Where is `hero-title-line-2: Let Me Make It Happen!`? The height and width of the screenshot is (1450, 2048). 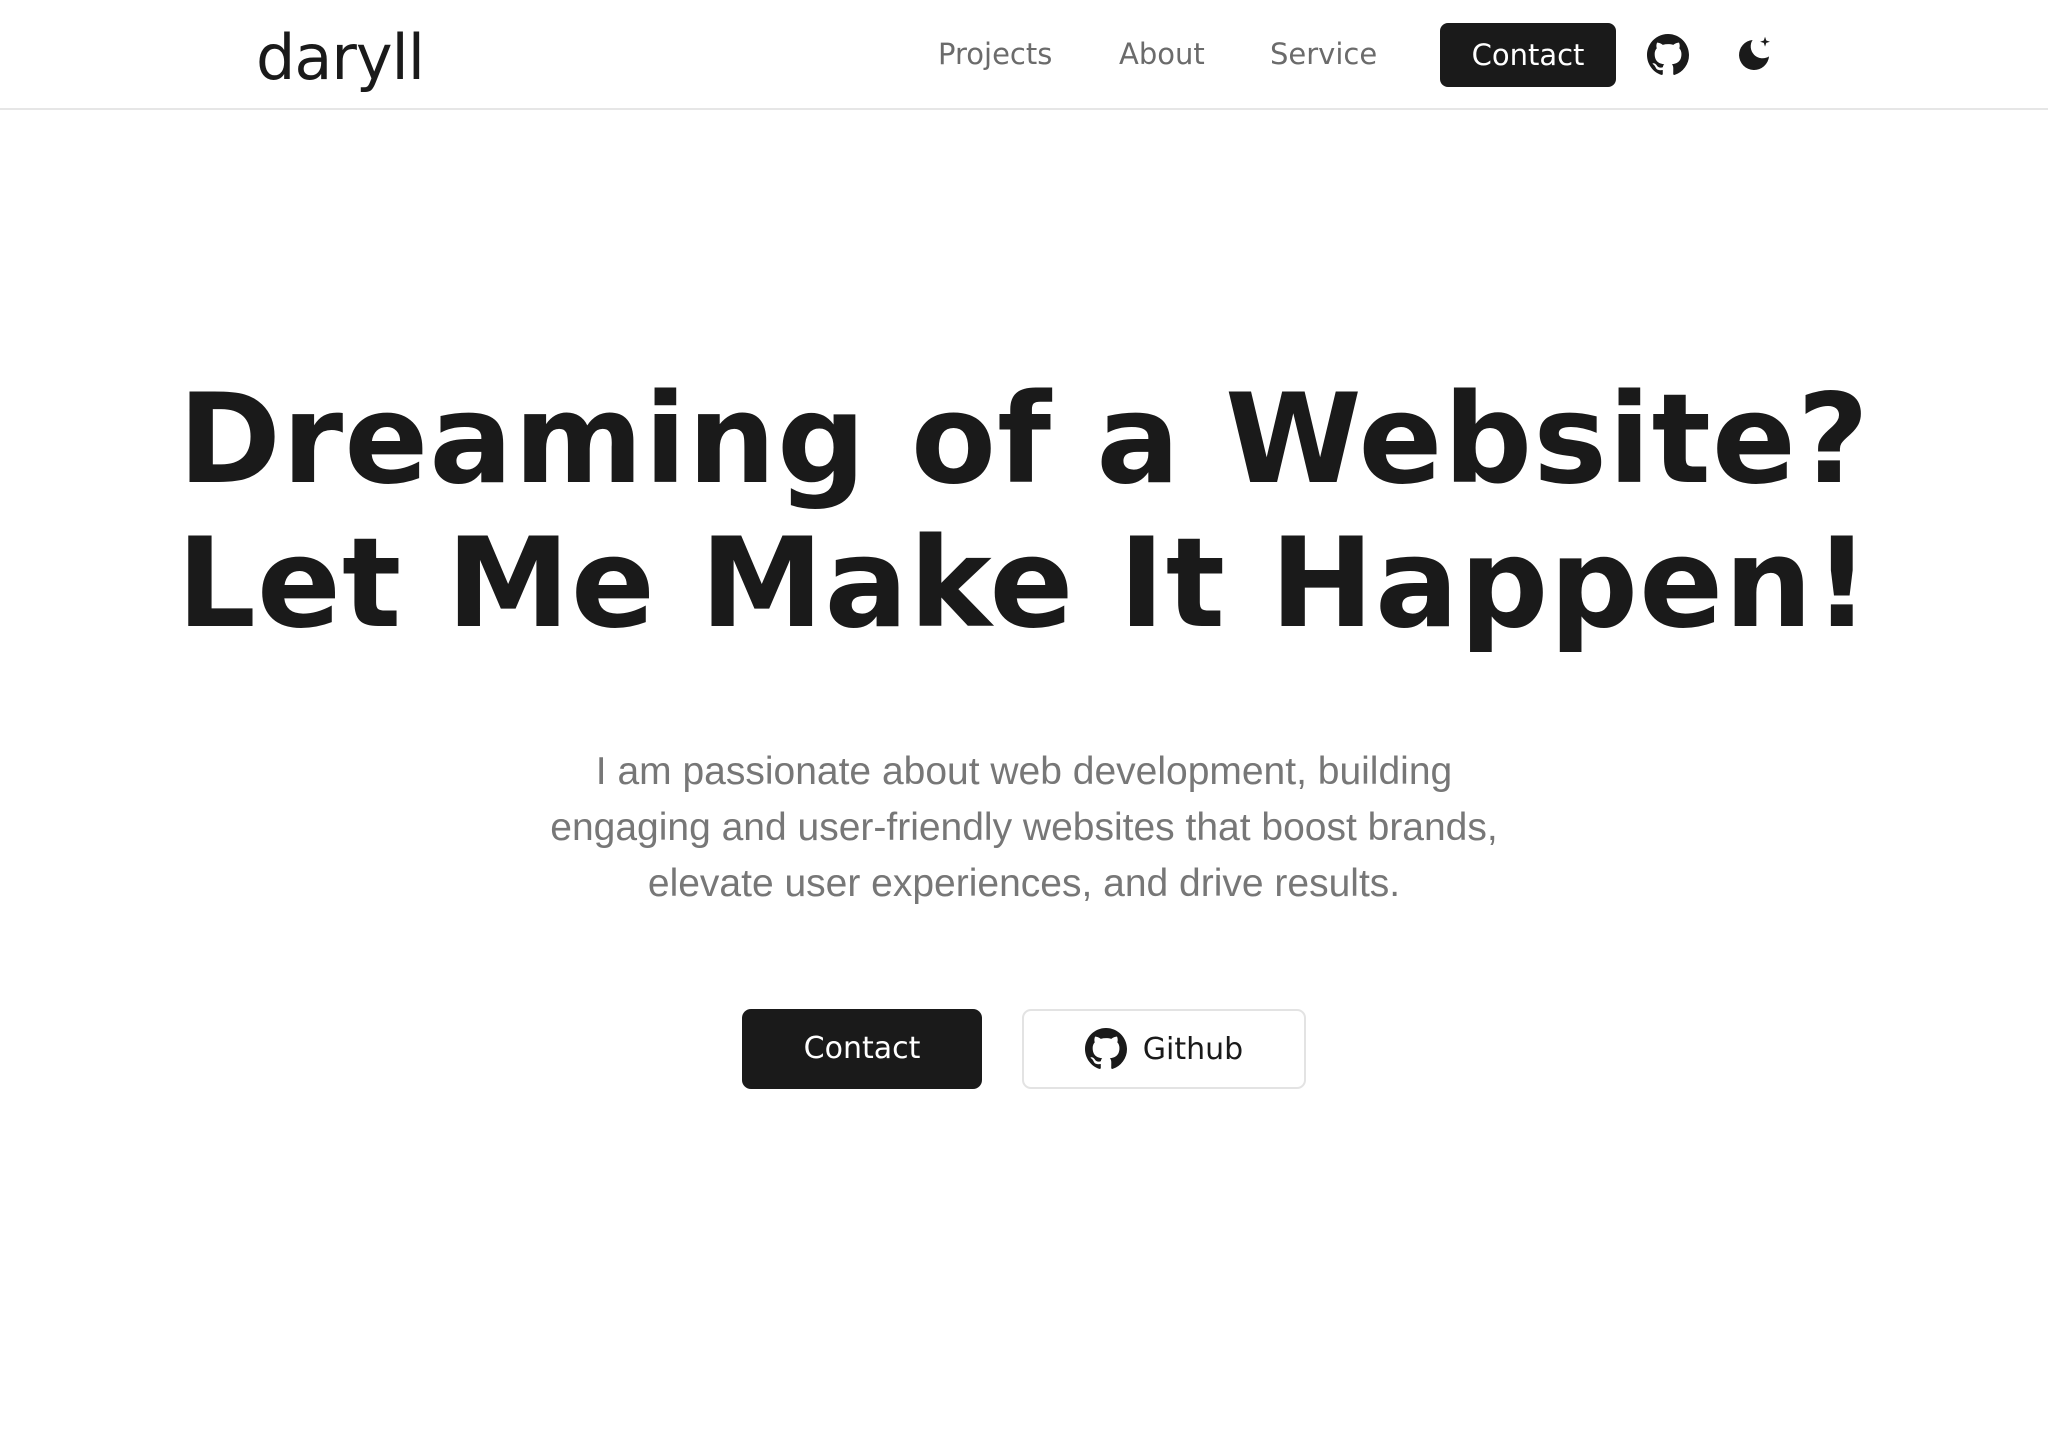 hero-title-line-2: Let Me Make It Happen! is located at coordinates (1024, 584).